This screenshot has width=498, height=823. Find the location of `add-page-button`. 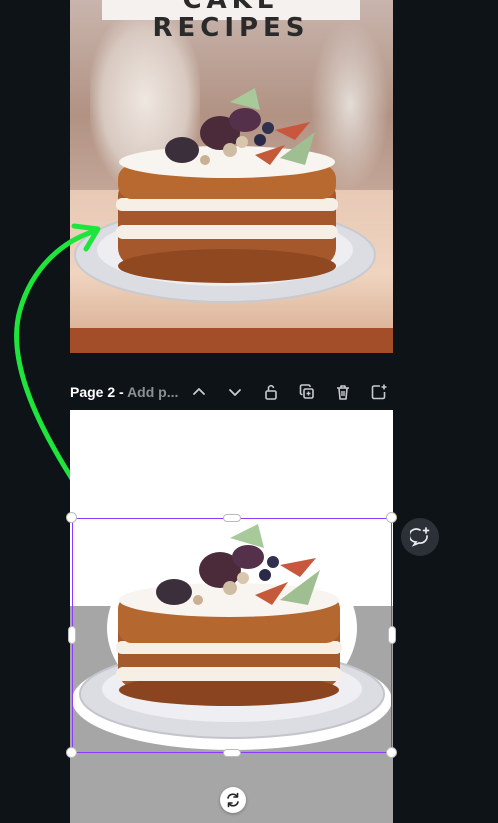

add-page-button is located at coordinates (379, 392).